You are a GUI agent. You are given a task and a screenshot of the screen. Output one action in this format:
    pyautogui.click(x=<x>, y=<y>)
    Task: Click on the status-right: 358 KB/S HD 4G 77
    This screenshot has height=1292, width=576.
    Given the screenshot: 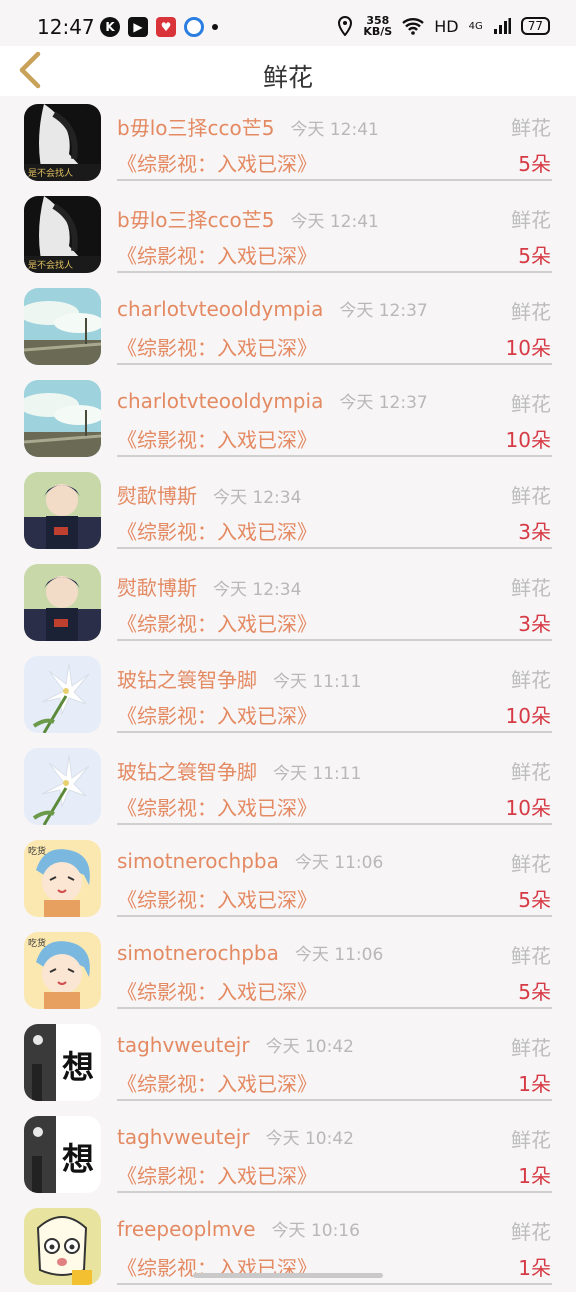 What is the action you would take?
    pyautogui.click(x=443, y=26)
    